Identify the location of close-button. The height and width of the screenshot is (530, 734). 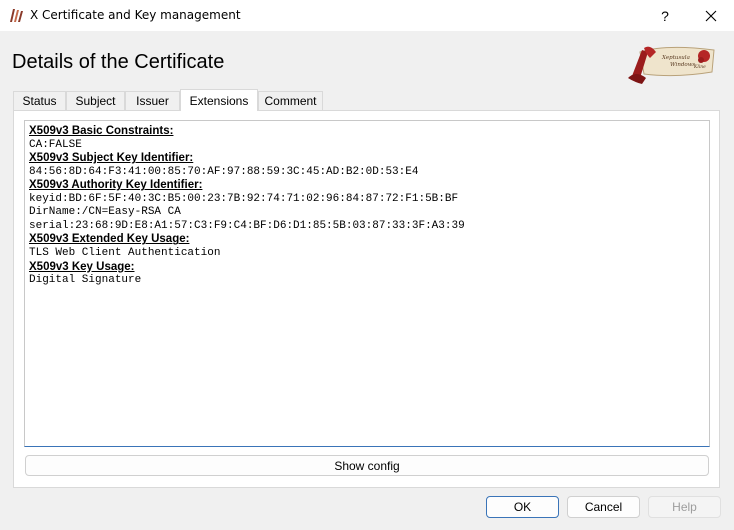
(711, 15).